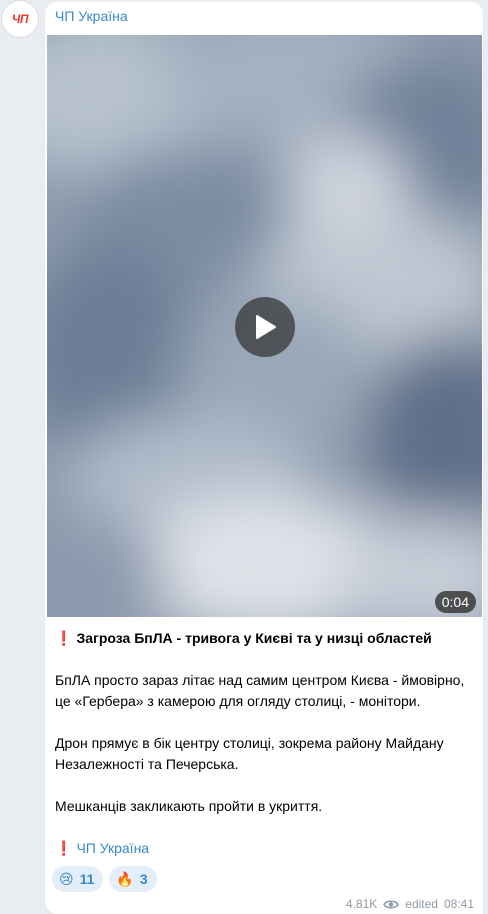 This screenshot has width=488, height=914. I want to click on play-button, so click(265, 327).